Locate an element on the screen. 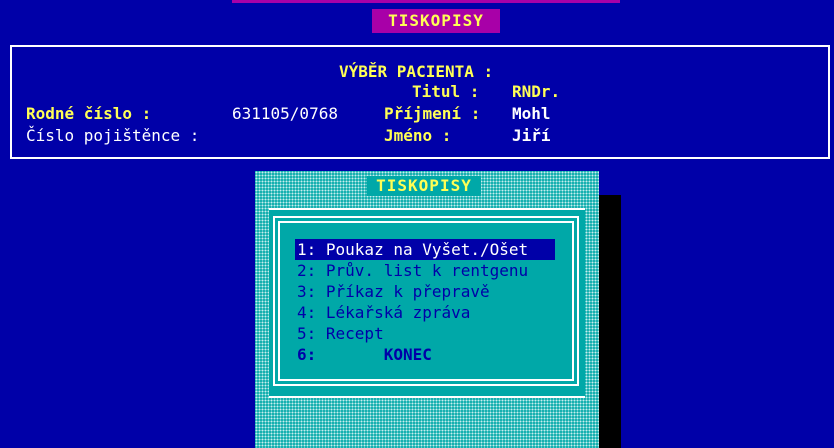  page-title: TISKOPISY is located at coordinates (436, 21).